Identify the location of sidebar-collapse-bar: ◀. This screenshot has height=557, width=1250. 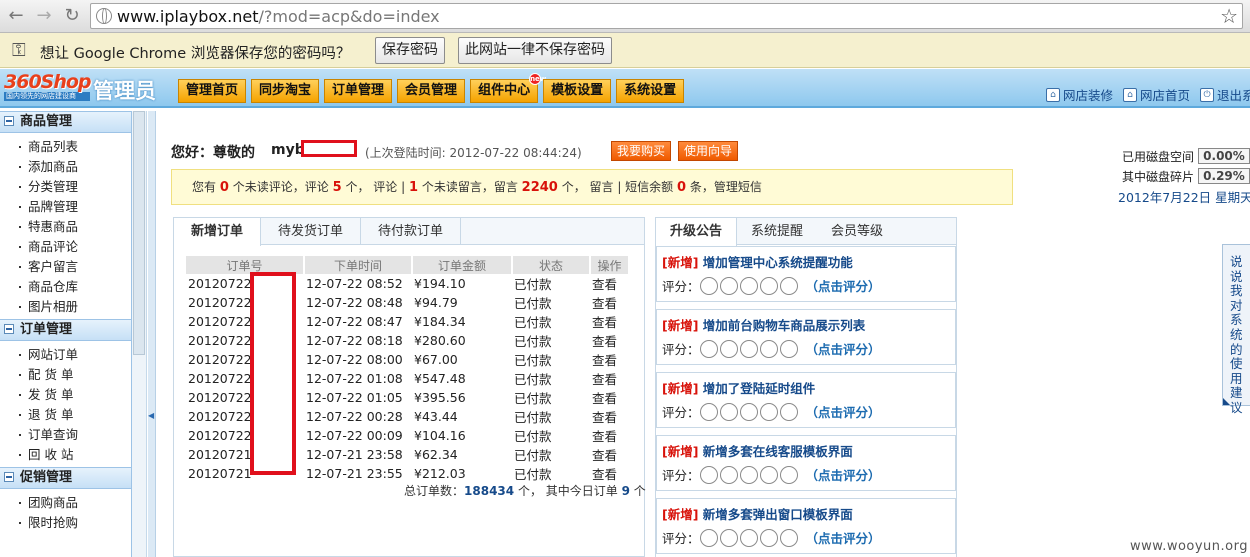
(152, 334).